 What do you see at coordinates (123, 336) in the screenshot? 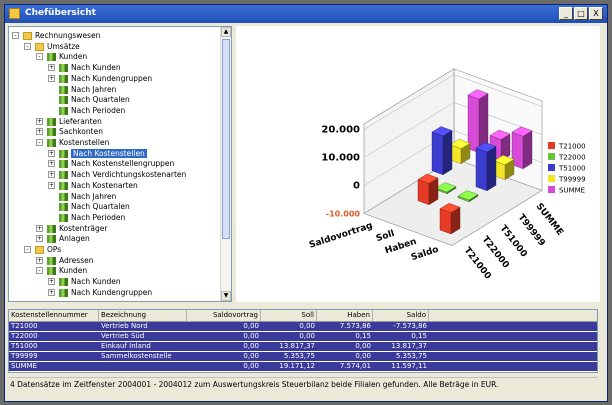
I see `table-cell: Vertrieb Süd` at bounding box center [123, 336].